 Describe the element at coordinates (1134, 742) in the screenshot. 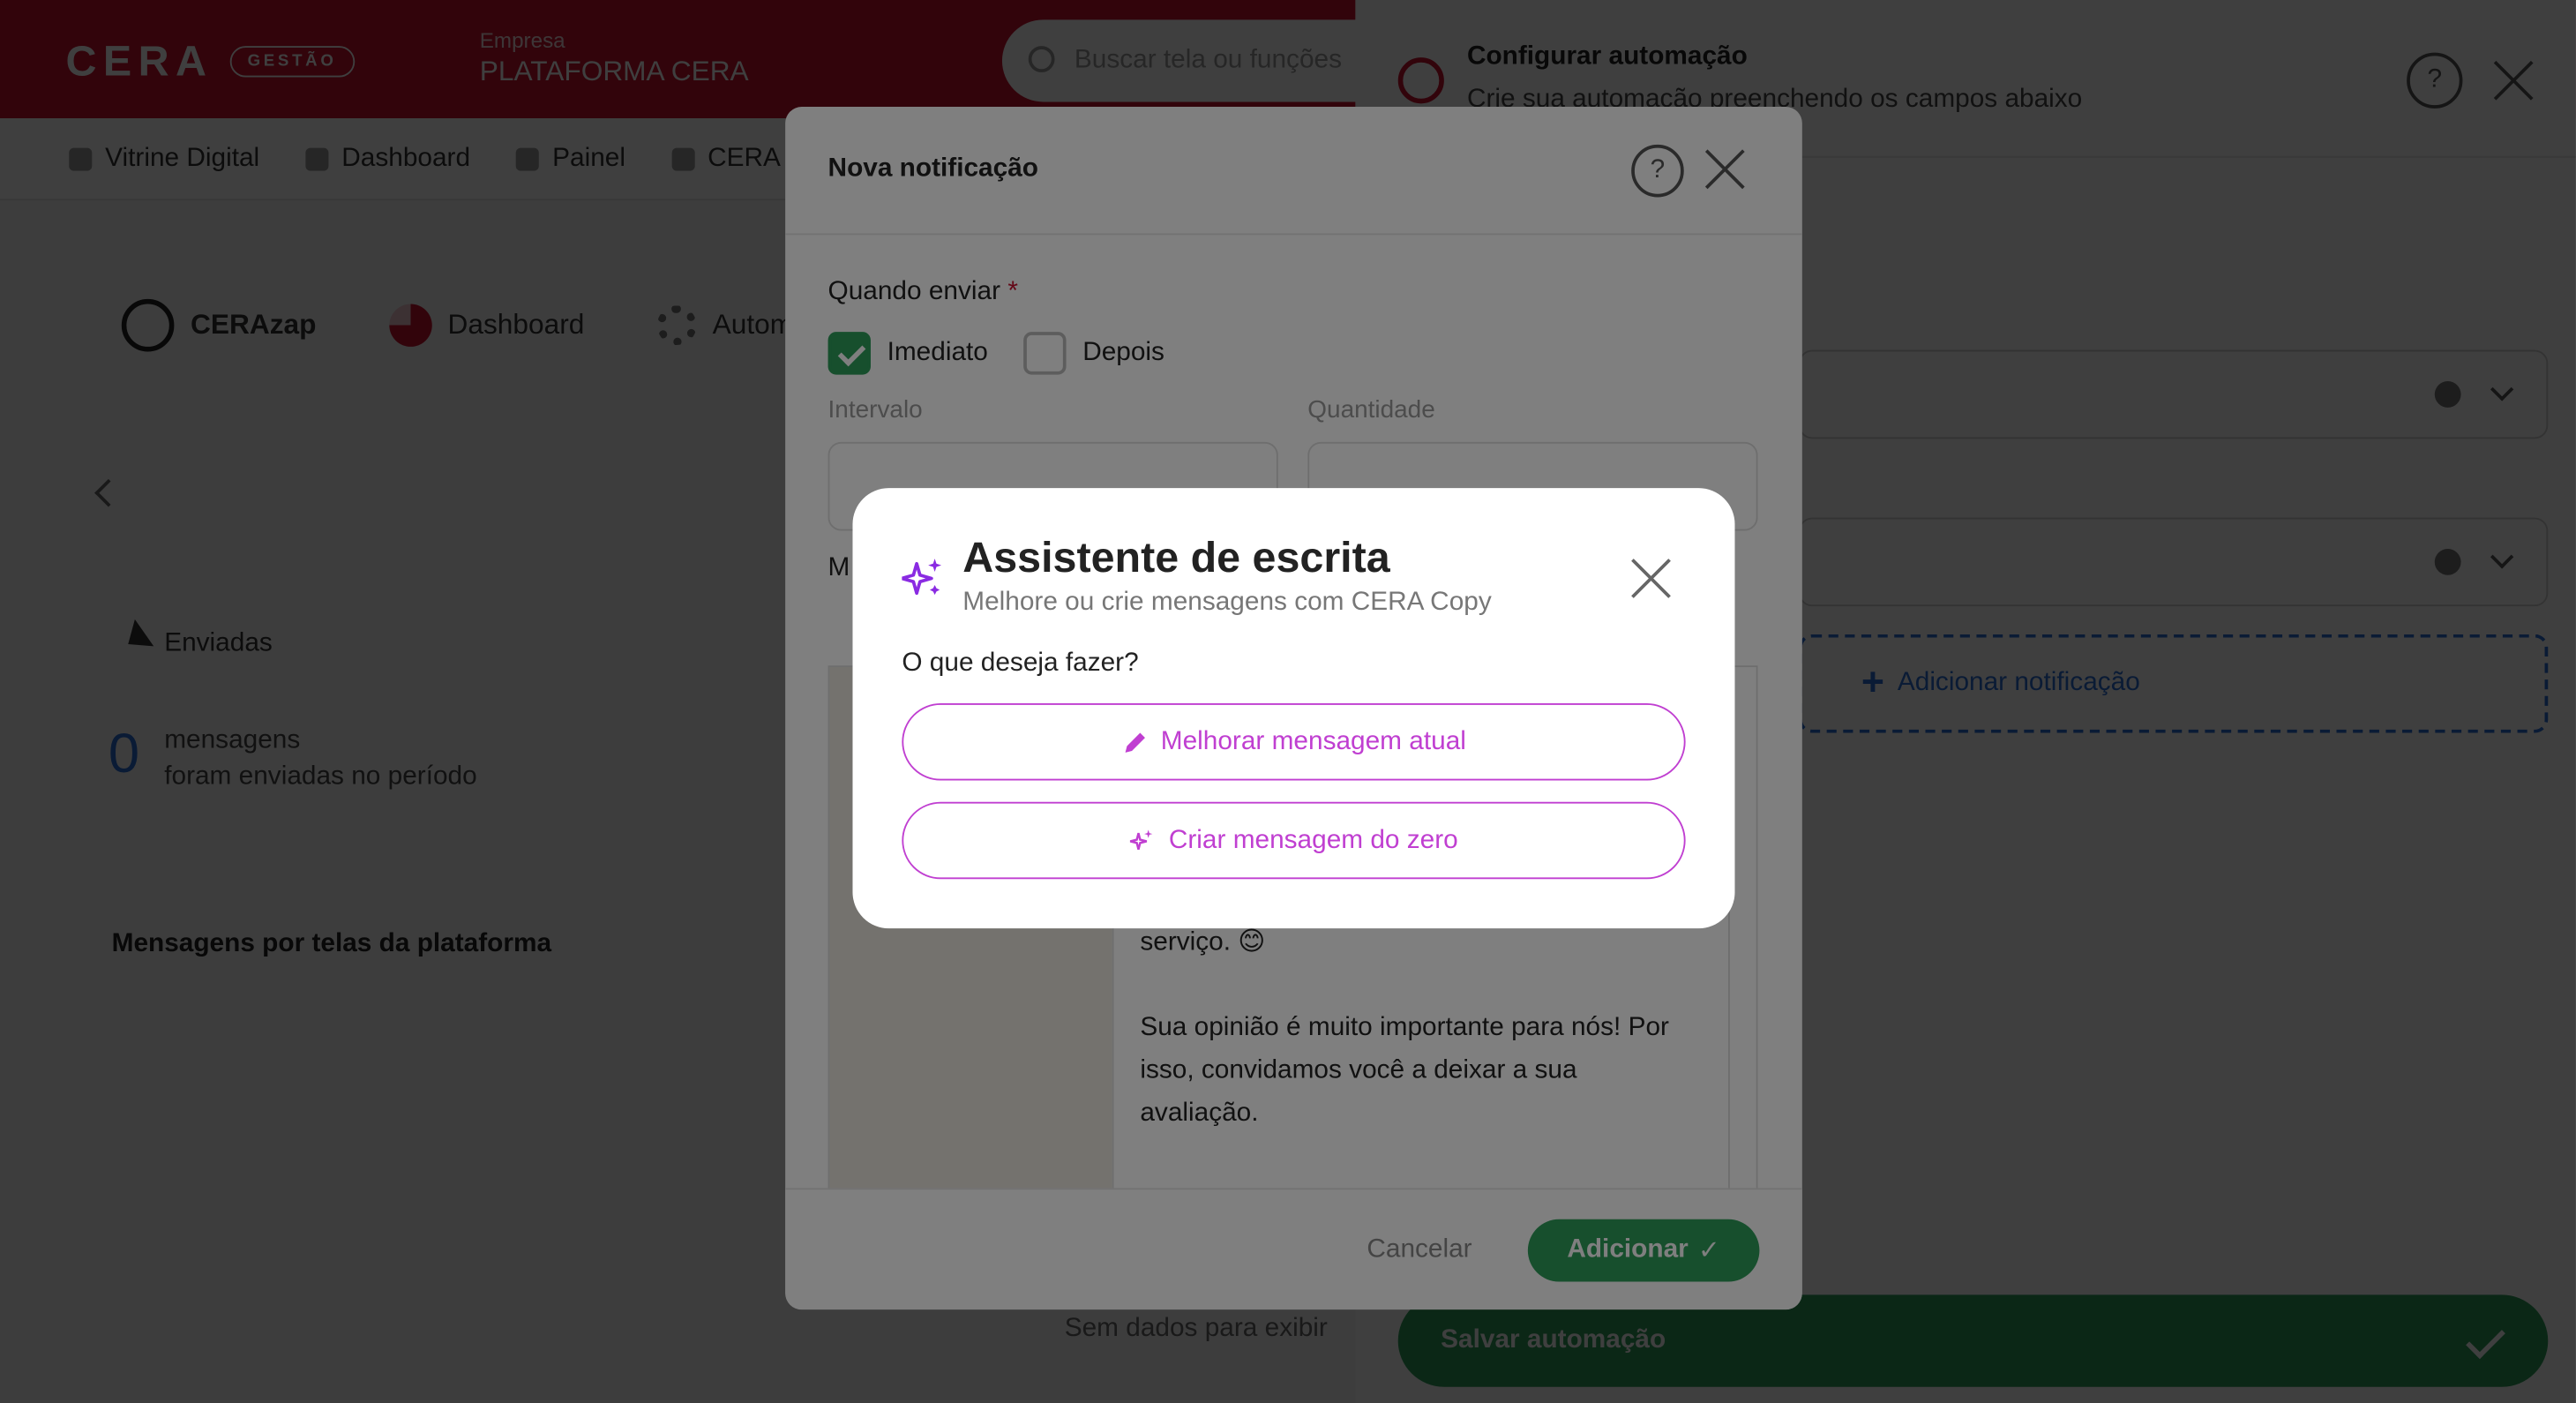

I see `pencil-icon` at that location.